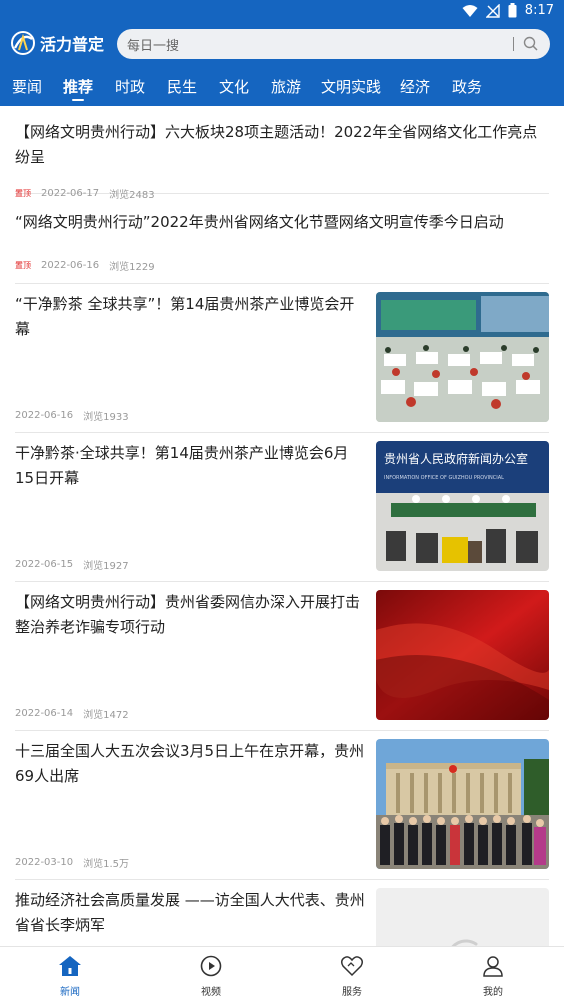 Image resolution: width=564 pixels, height=1002 pixels. I want to click on tab-wenming-shijian: 文明实践, so click(351, 86).